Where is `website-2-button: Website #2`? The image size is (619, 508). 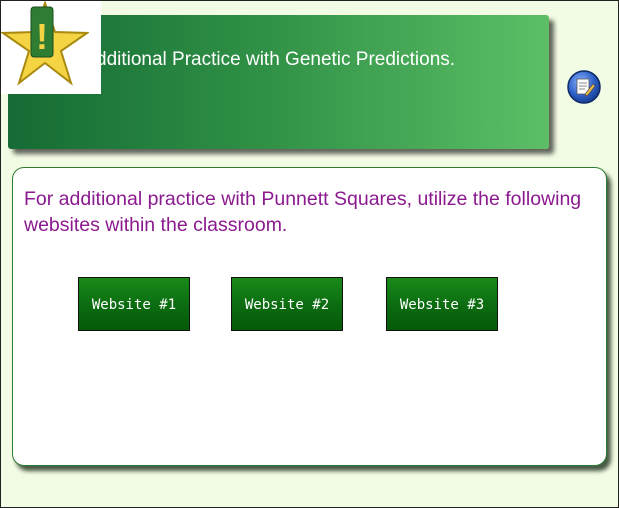 website-2-button: Website #2 is located at coordinates (287, 304).